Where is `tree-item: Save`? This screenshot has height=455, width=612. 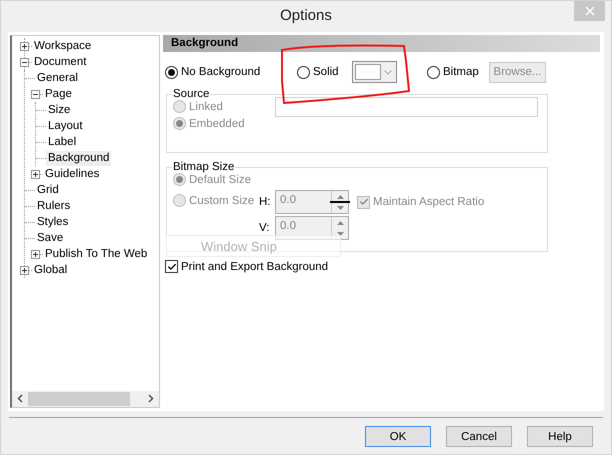
tree-item: Save is located at coordinates (50, 238).